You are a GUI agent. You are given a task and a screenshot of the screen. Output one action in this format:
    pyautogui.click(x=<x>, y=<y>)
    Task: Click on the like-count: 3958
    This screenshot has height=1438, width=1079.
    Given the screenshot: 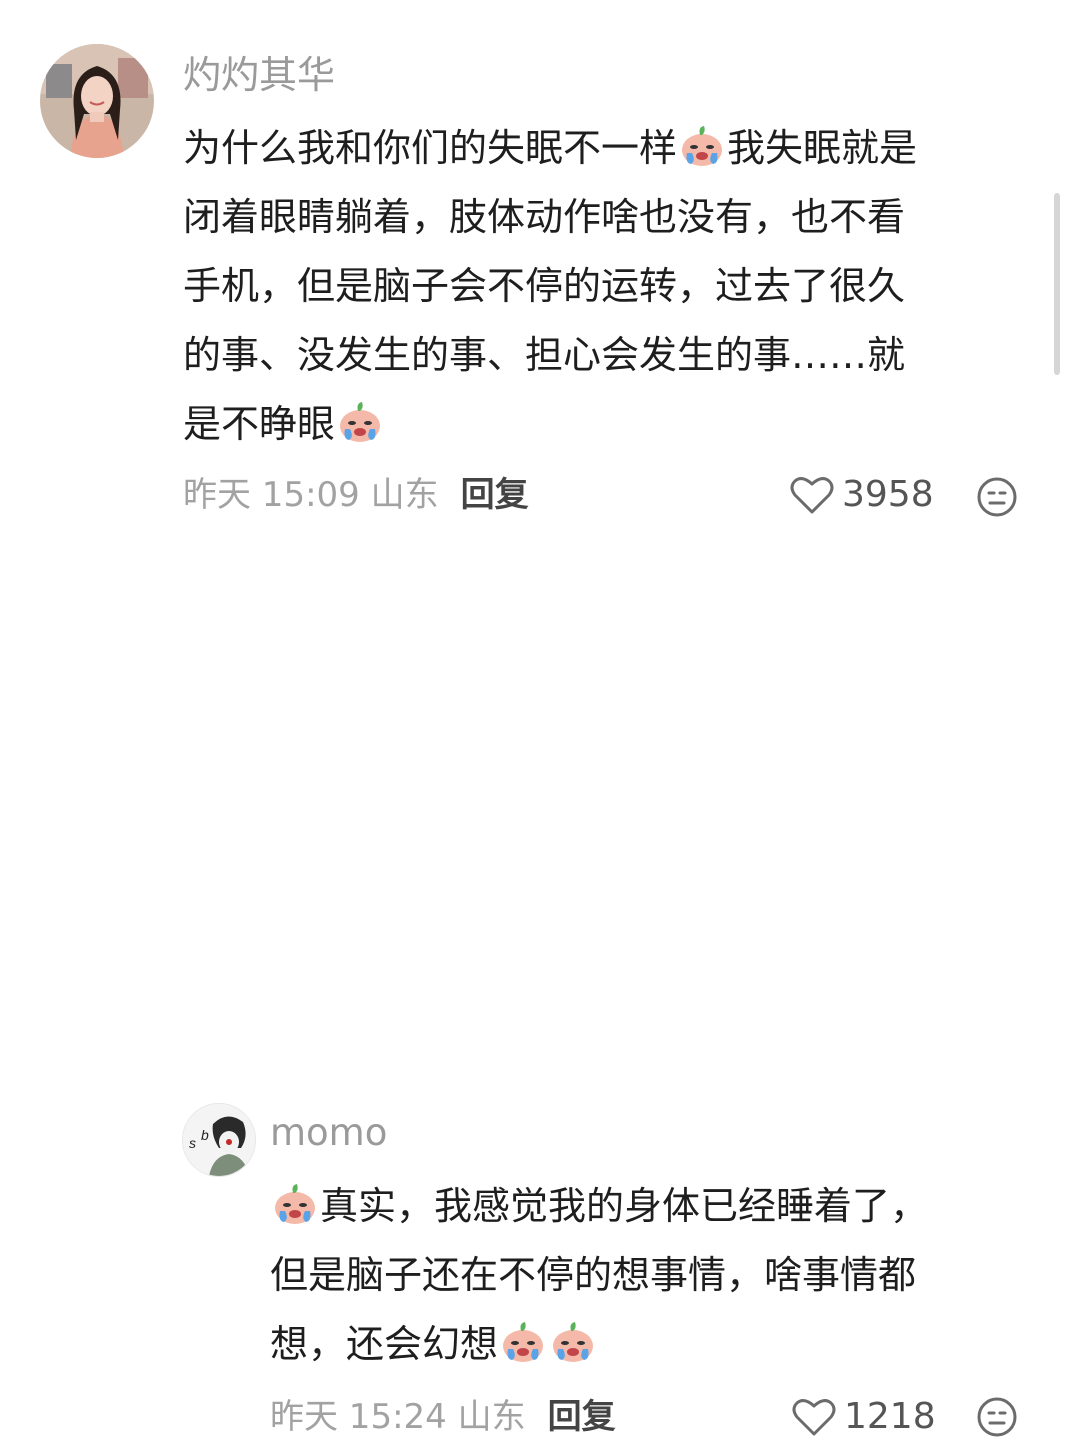 What is the action you would take?
    pyautogui.click(x=888, y=494)
    